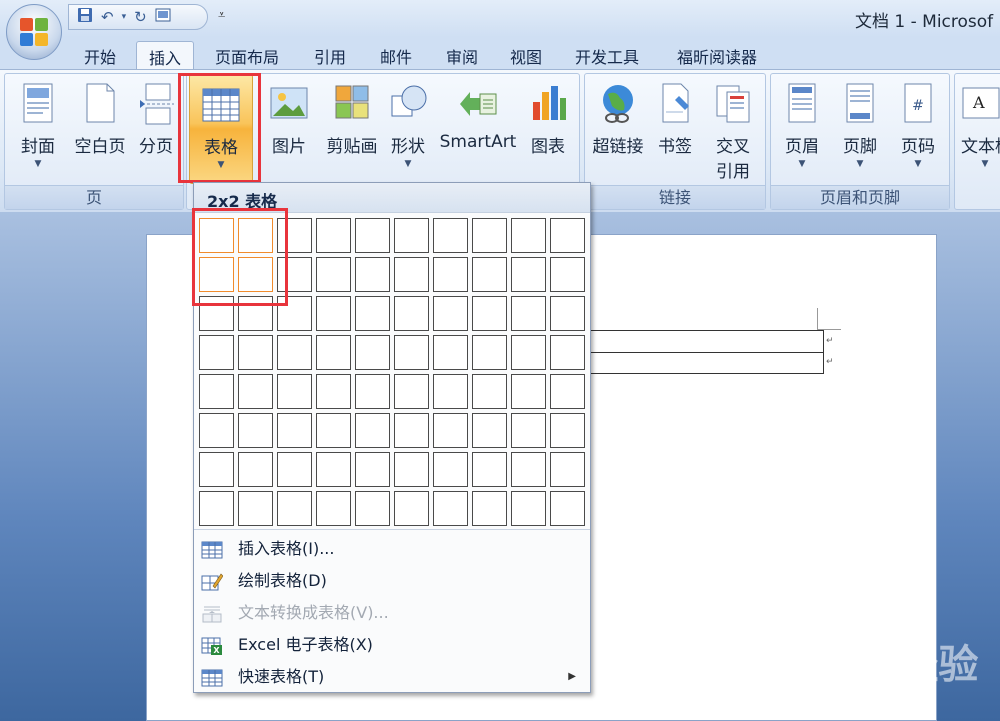 This screenshot has height=721, width=1000. What do you see at coordinates (289, 129) in the screenshot?
I see `picture-button: 图片` at bounding box center [289, 129].